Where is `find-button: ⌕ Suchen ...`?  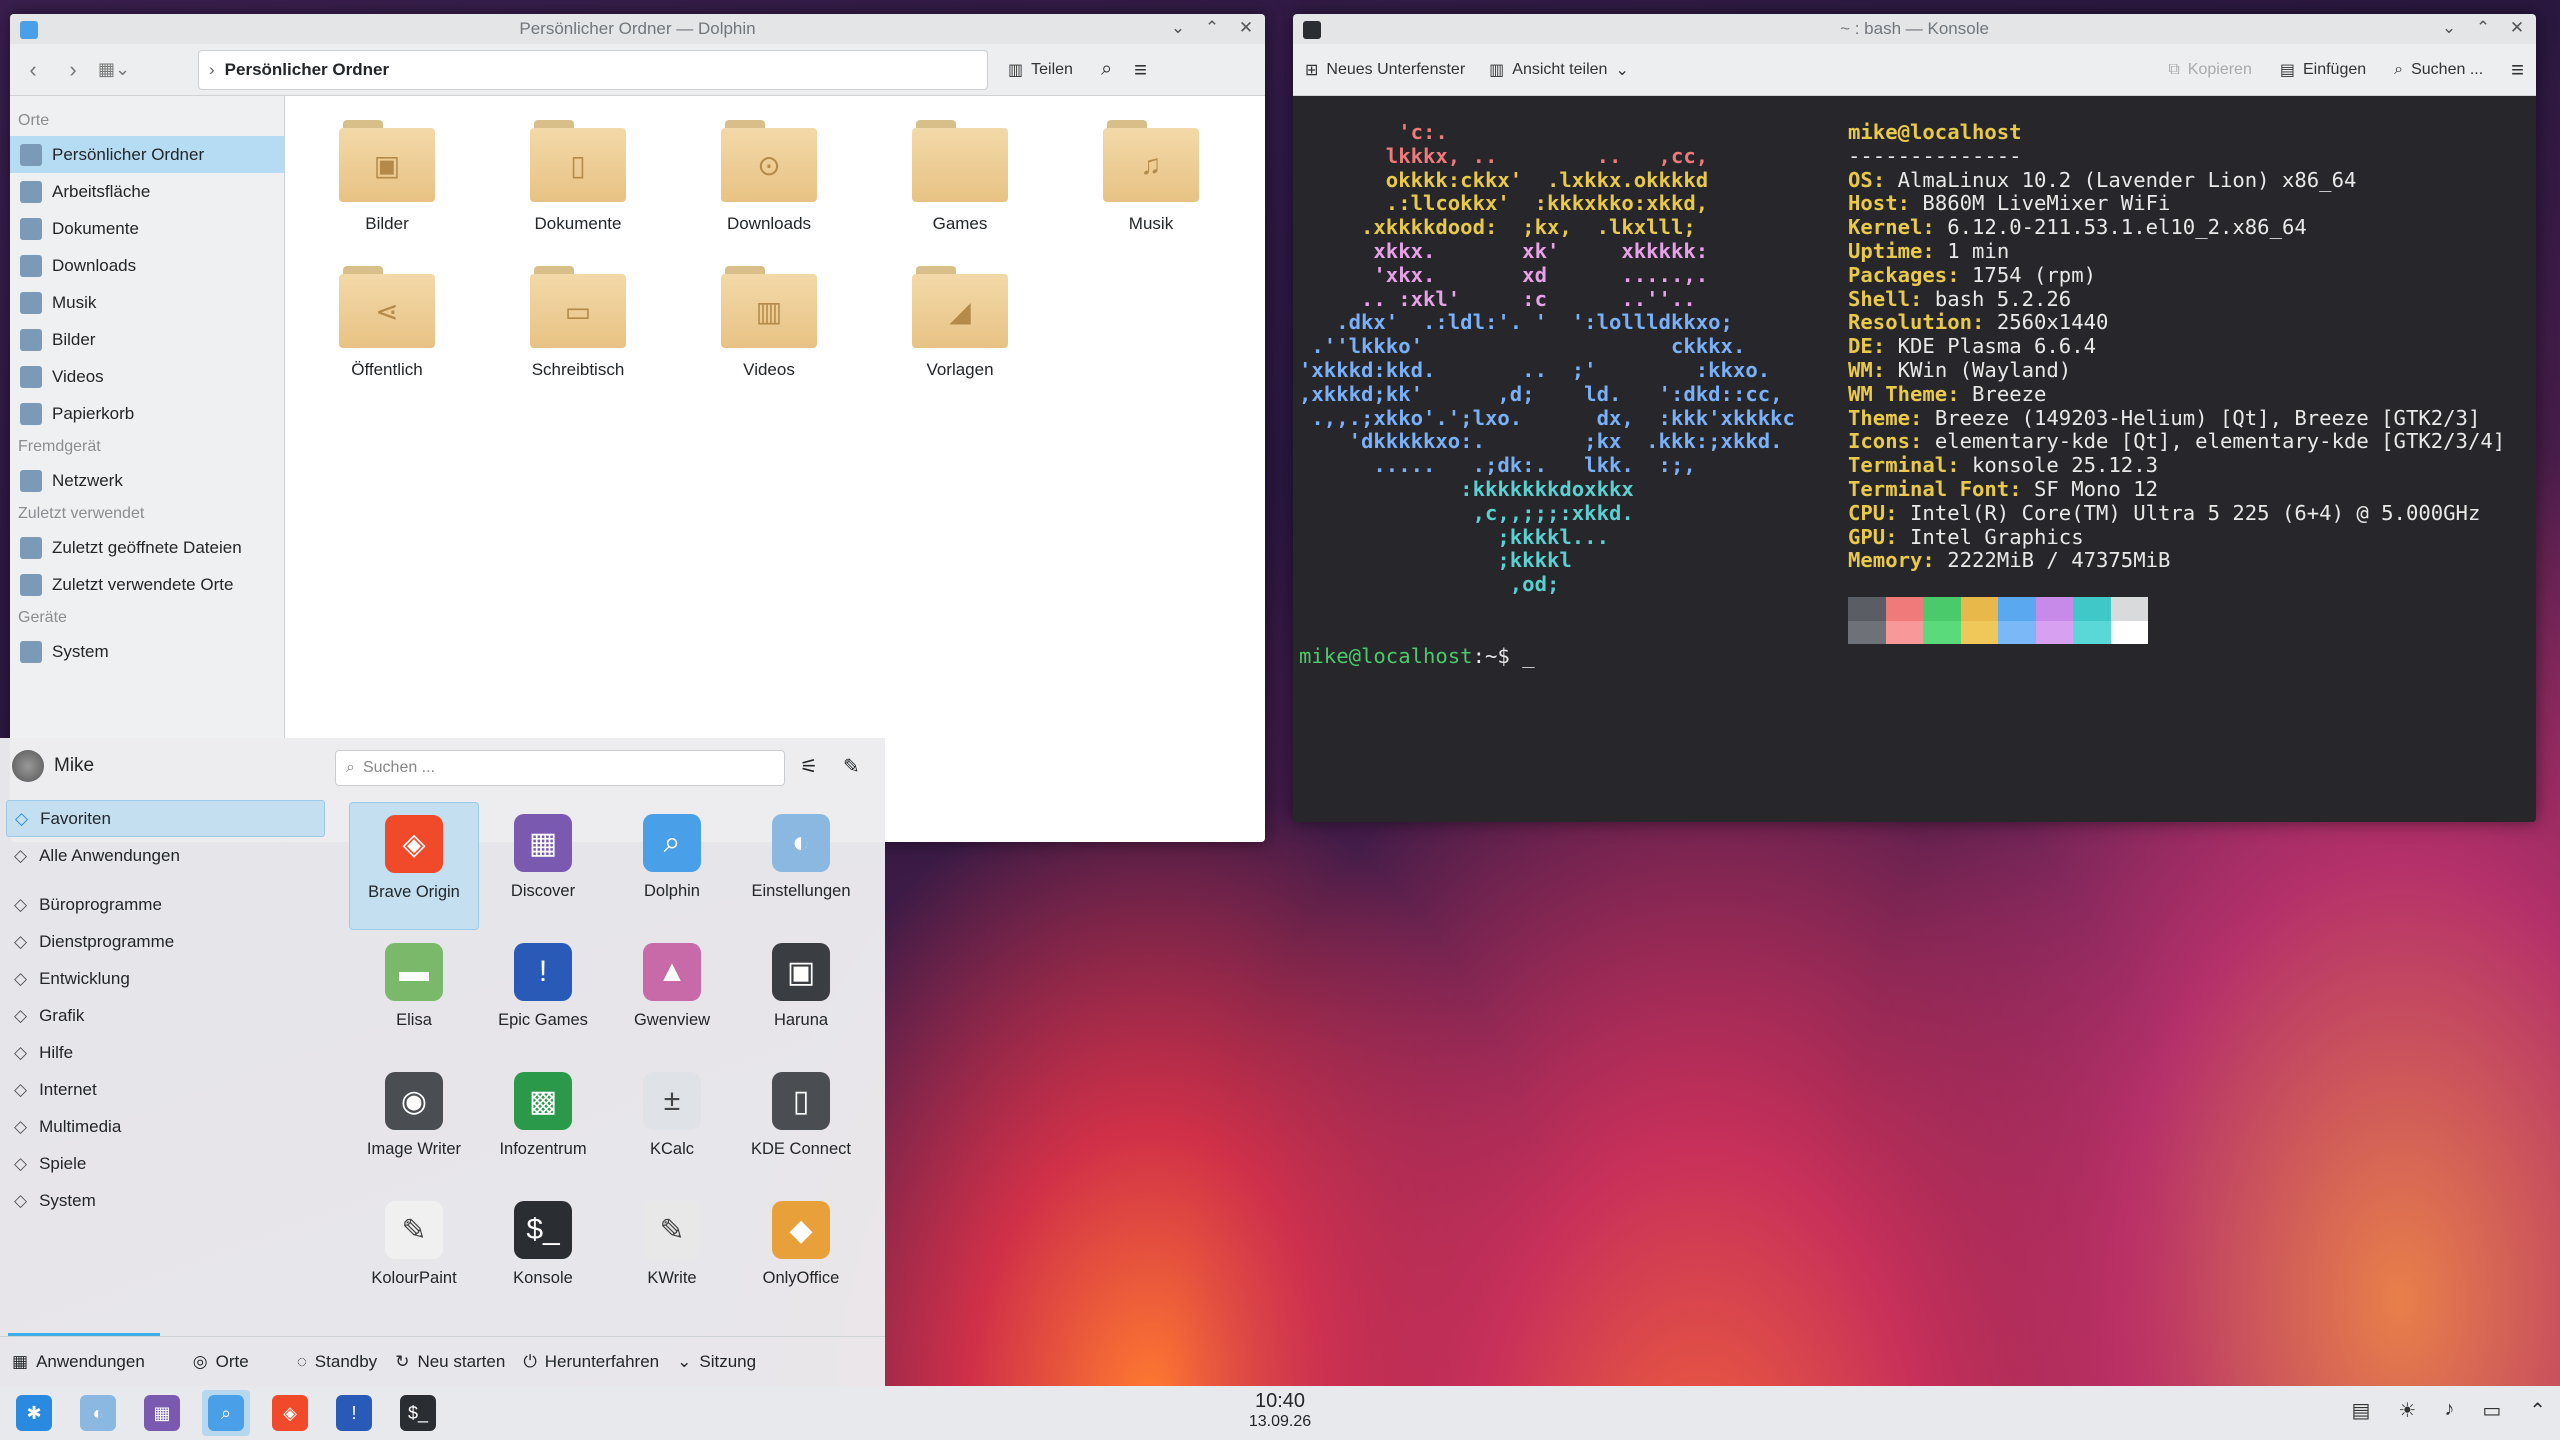 find-button: ⌕ Suchen ... is located at coordinates (2438, 70).